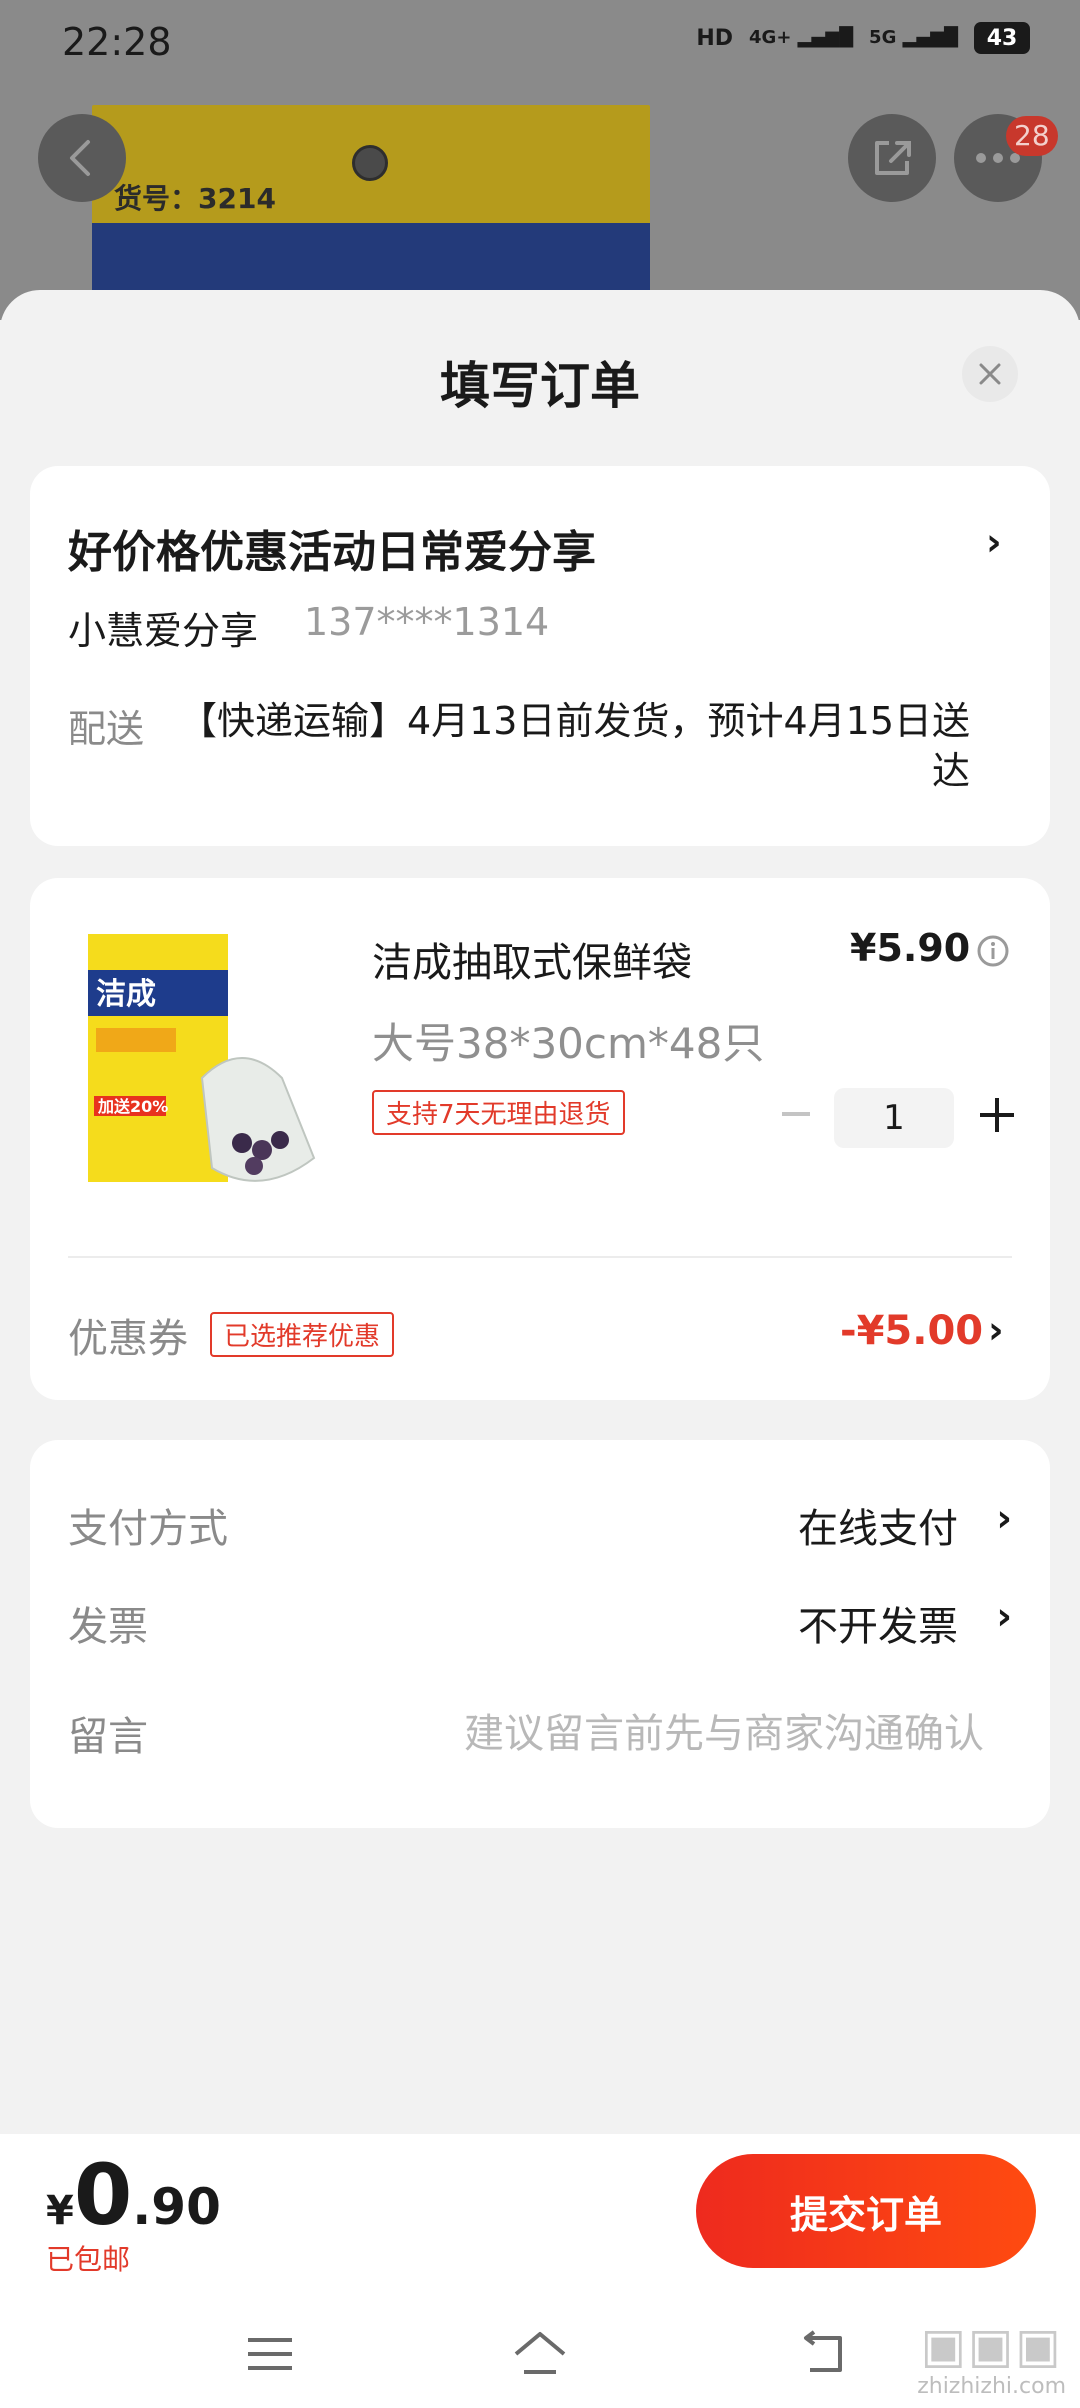 The width and height of the screenshot is (1080, 2408). Describe the element at coordinates (88, 2259) in the screenshot. I see `free-shipping-label: 已包邮` at that location.